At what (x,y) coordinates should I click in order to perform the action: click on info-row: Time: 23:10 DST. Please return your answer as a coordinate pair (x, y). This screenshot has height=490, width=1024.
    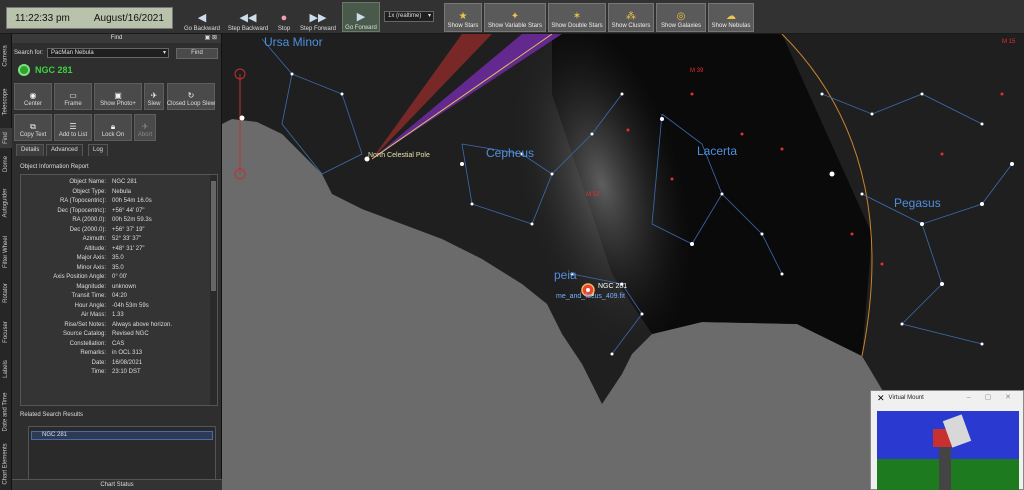
    Looking at the image, I should click on (113, 373).